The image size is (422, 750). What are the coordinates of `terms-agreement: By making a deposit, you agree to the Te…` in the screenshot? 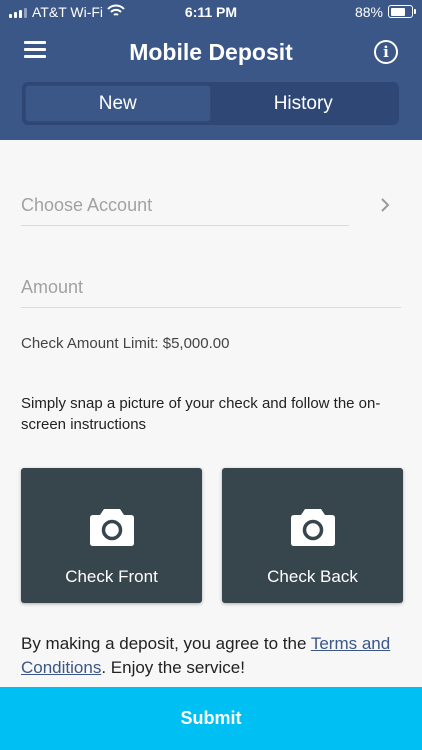 It's located at (213, 656).